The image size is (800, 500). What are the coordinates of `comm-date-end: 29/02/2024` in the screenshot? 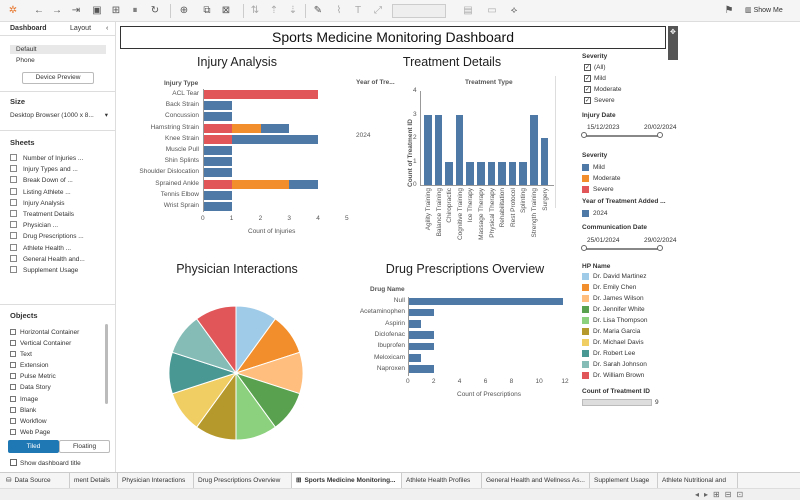 It's located at (660, 240).